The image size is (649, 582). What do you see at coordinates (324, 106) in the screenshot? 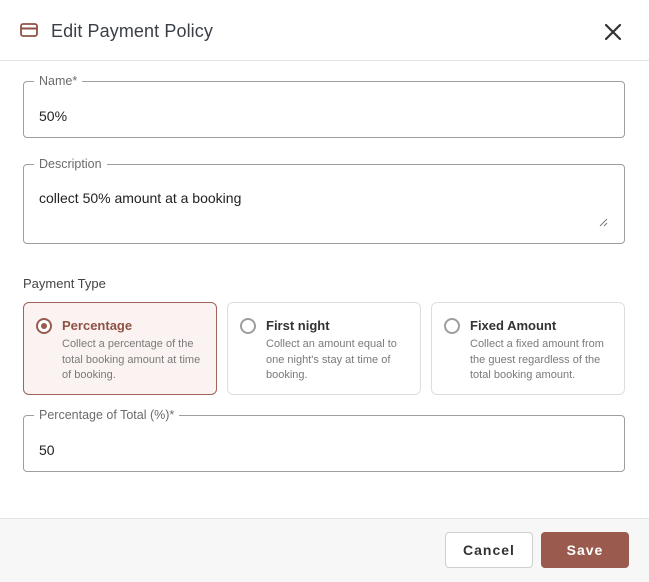
I see `name-field: Name* 50%` at bounding box center [324, 106].